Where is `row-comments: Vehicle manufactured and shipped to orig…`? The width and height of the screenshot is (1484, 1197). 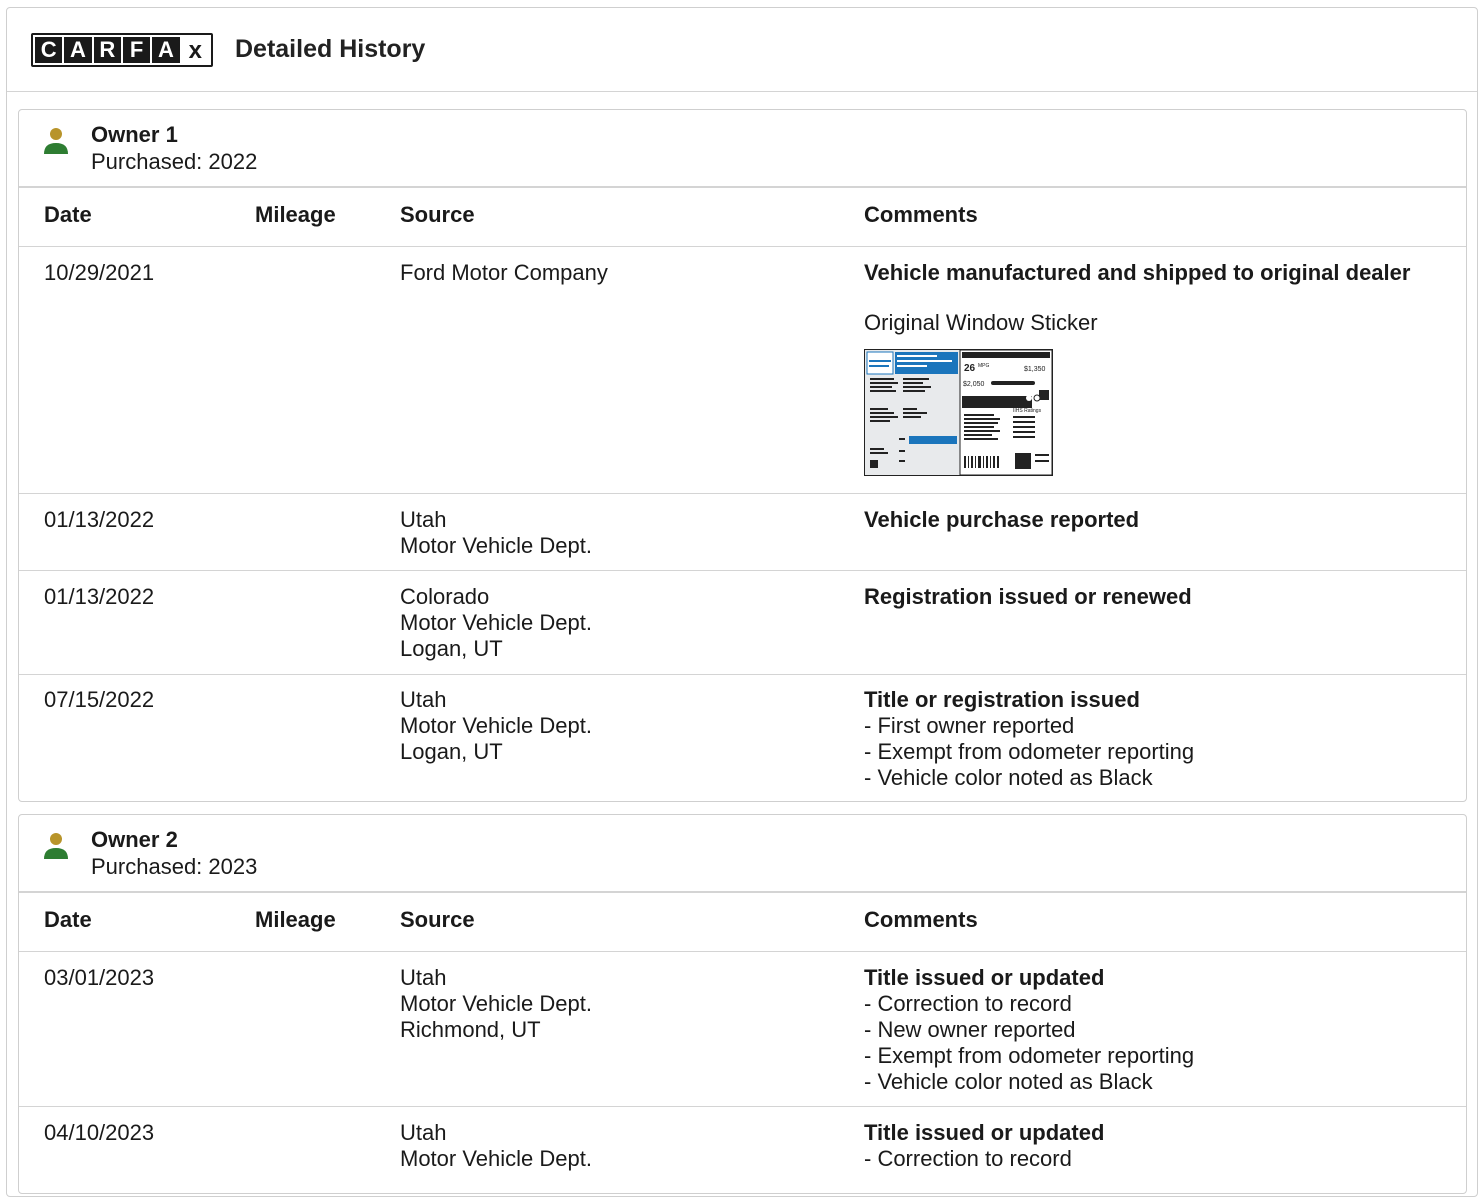
row-comments: Vehicle manufactured and shipped to orig… is located at coordinates (1137, 368).